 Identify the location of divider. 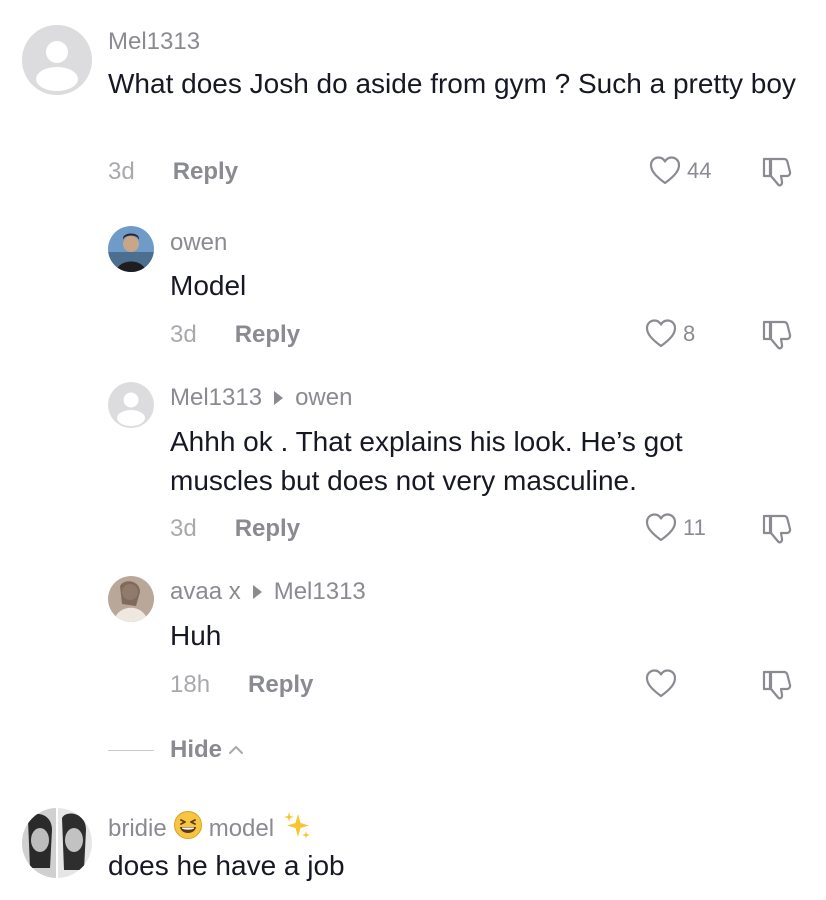
(131, 750).